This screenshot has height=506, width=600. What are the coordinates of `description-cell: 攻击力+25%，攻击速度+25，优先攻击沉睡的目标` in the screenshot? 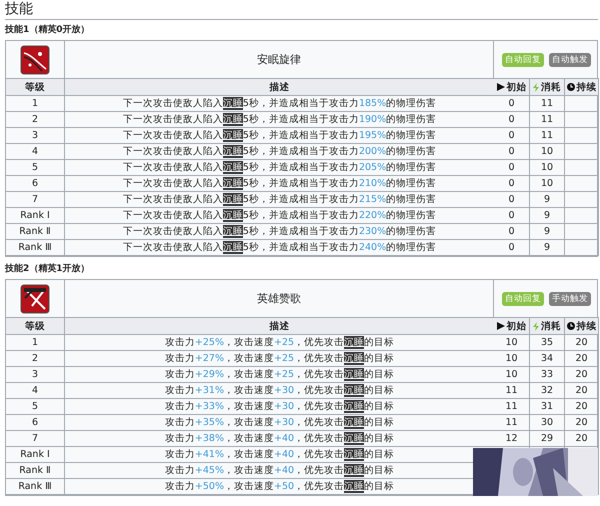 It's located at (279, 343).